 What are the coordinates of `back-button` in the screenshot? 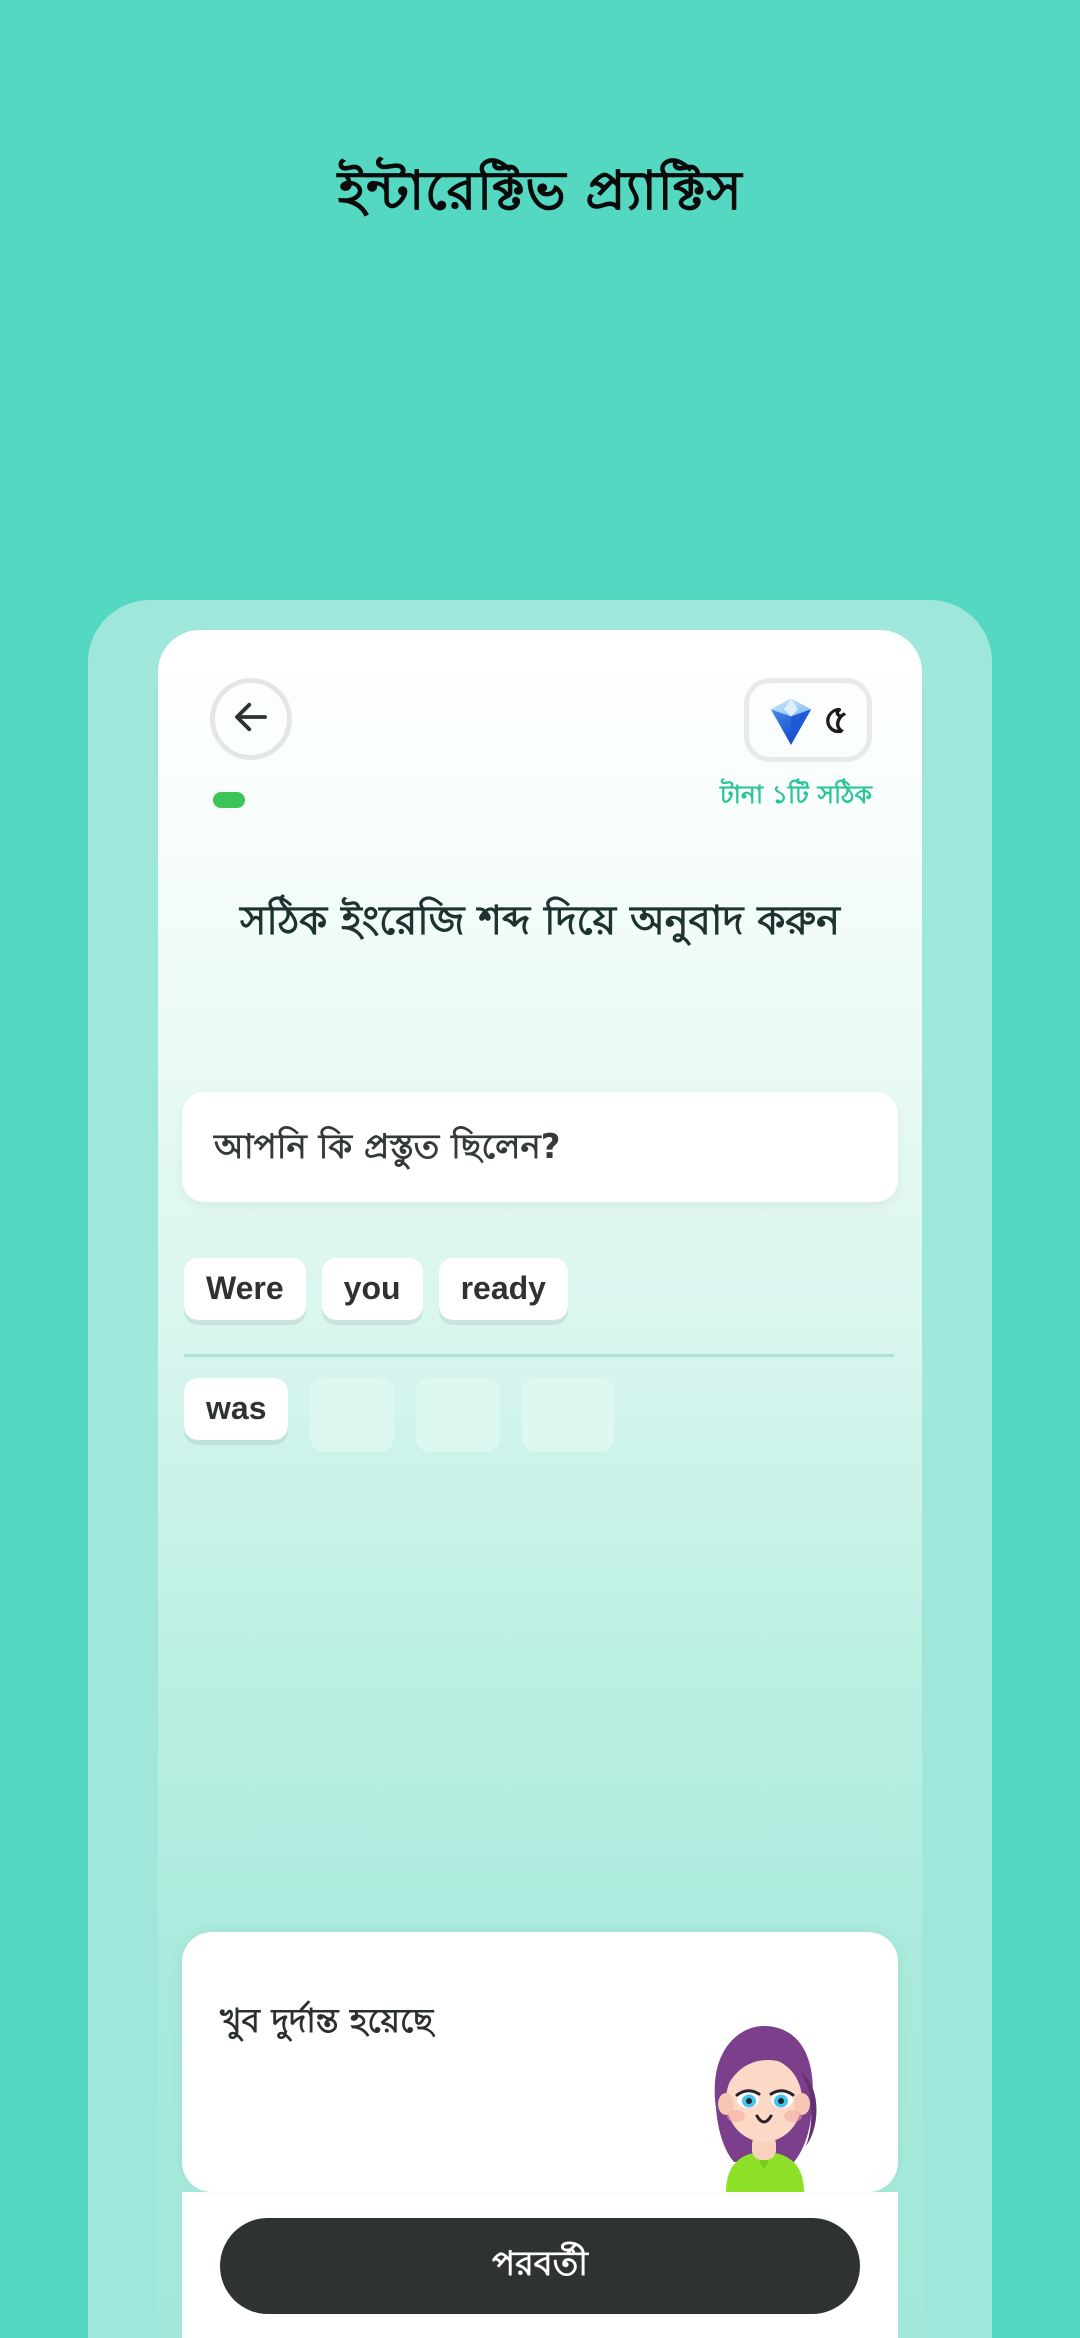 It's located at (251, 719).